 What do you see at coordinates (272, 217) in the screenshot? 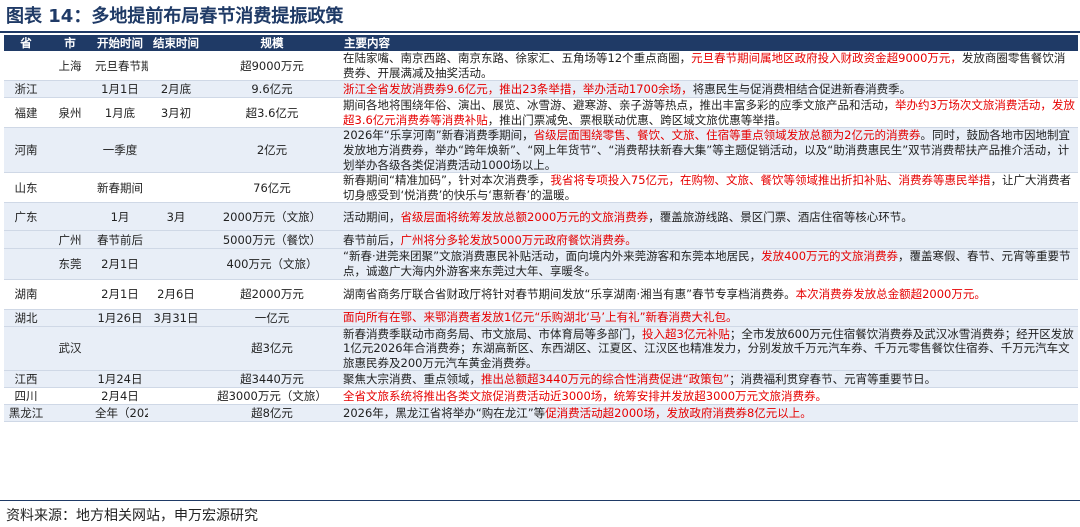
I see `cell-scale: 2000万元（文旅）` at bounding box center [272, 217].